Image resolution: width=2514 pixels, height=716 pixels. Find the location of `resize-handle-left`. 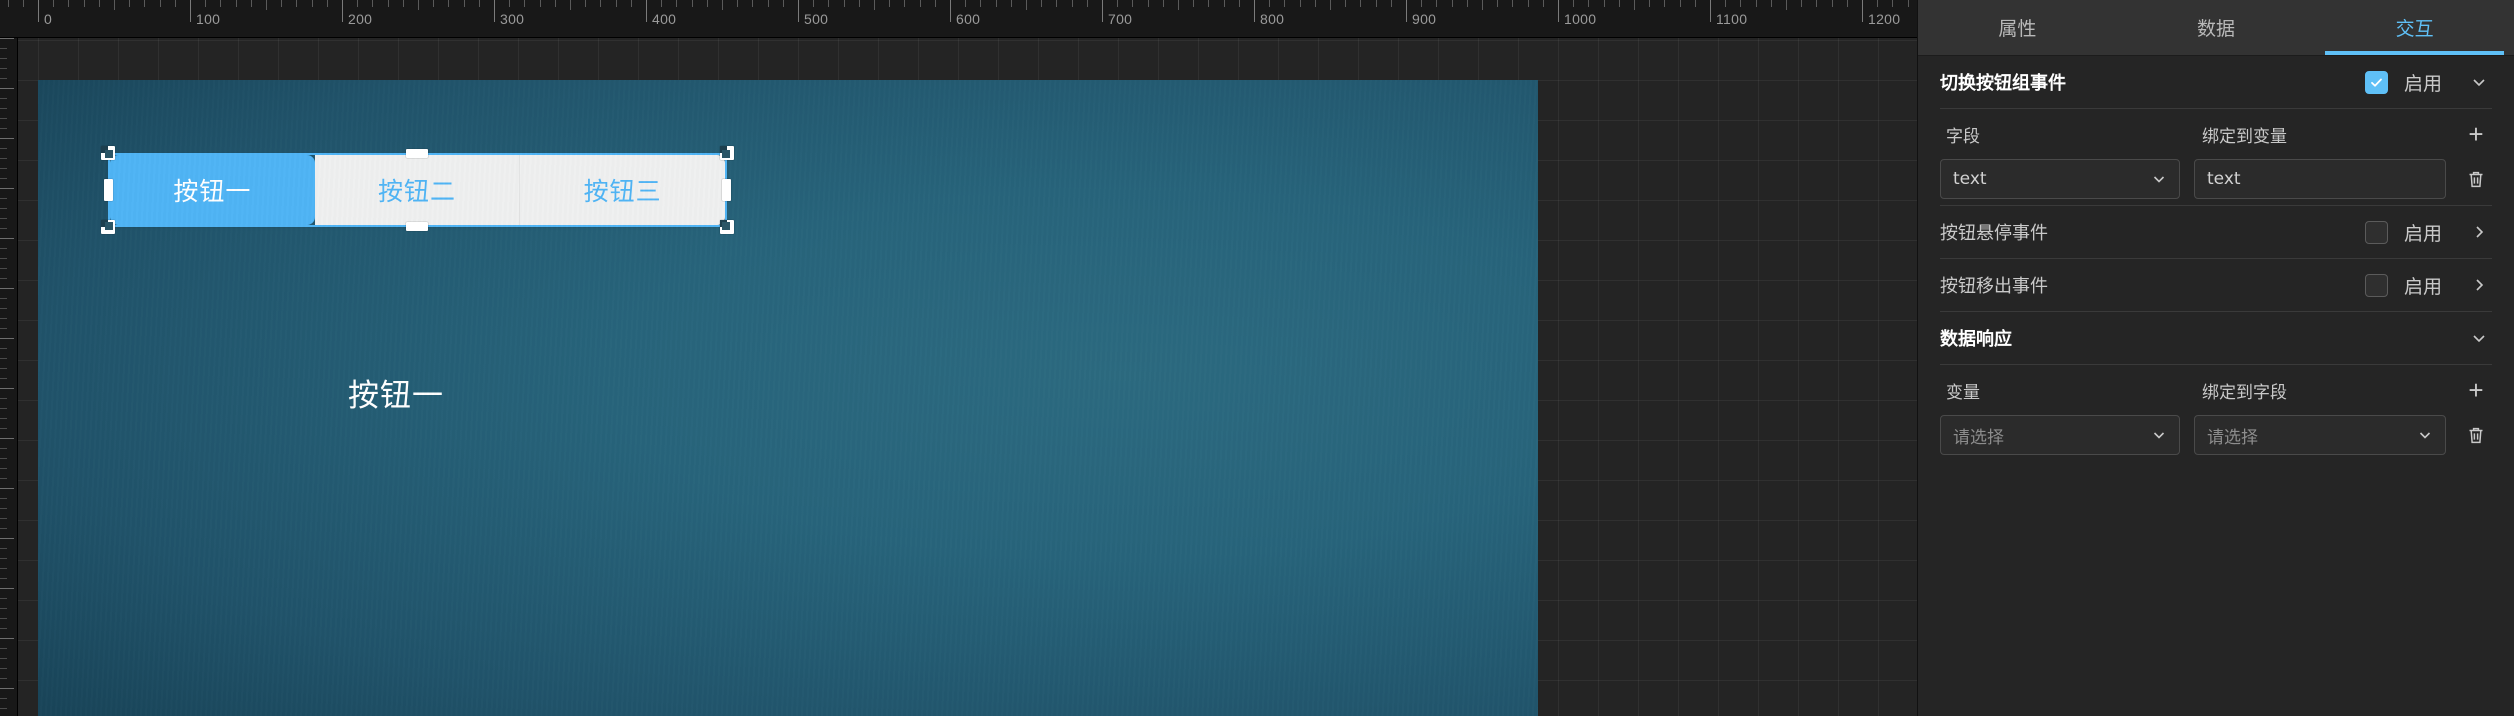

resize-handle-left is located at coordinates (108, 190).